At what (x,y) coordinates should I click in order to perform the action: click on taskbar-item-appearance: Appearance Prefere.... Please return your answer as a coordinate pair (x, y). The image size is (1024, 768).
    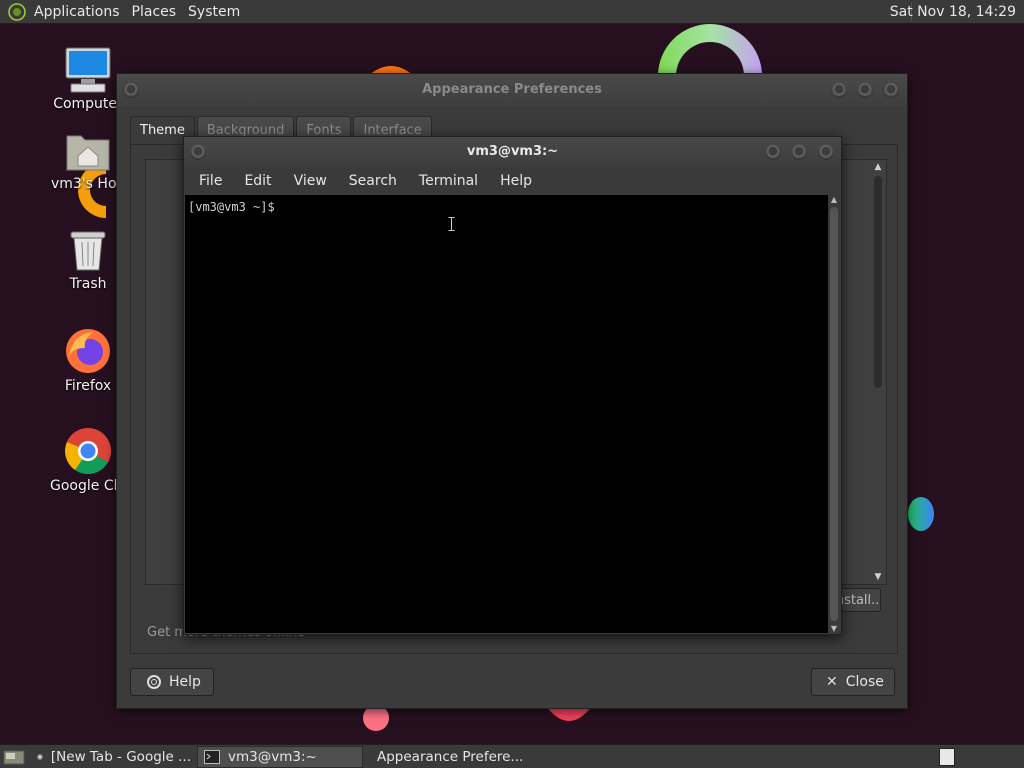
    Looking at the image, I should click on (446, 757).